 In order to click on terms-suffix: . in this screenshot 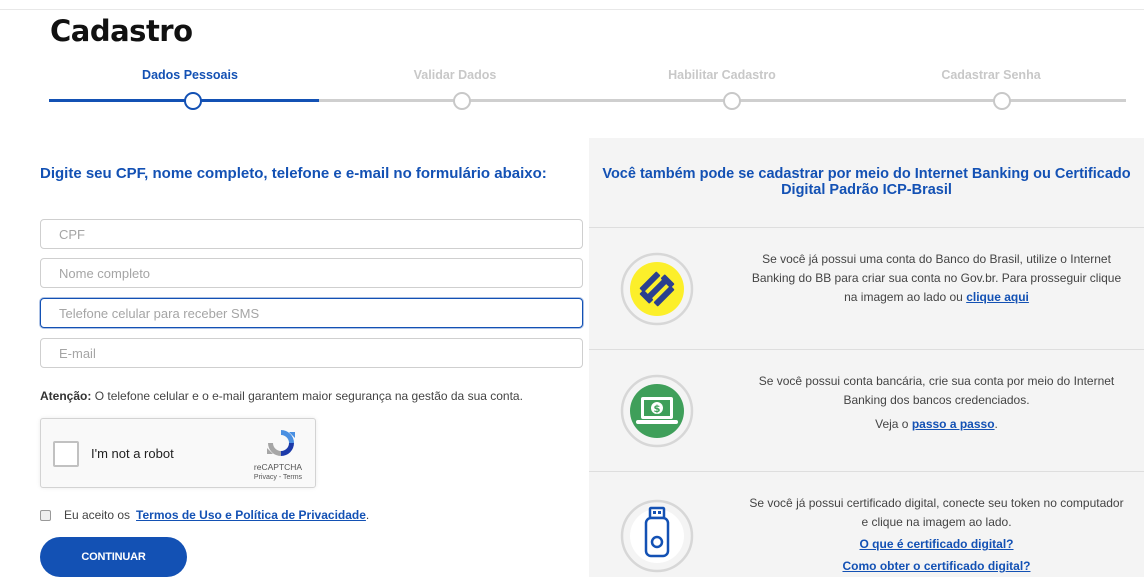, I will do `click(367, 515)`.